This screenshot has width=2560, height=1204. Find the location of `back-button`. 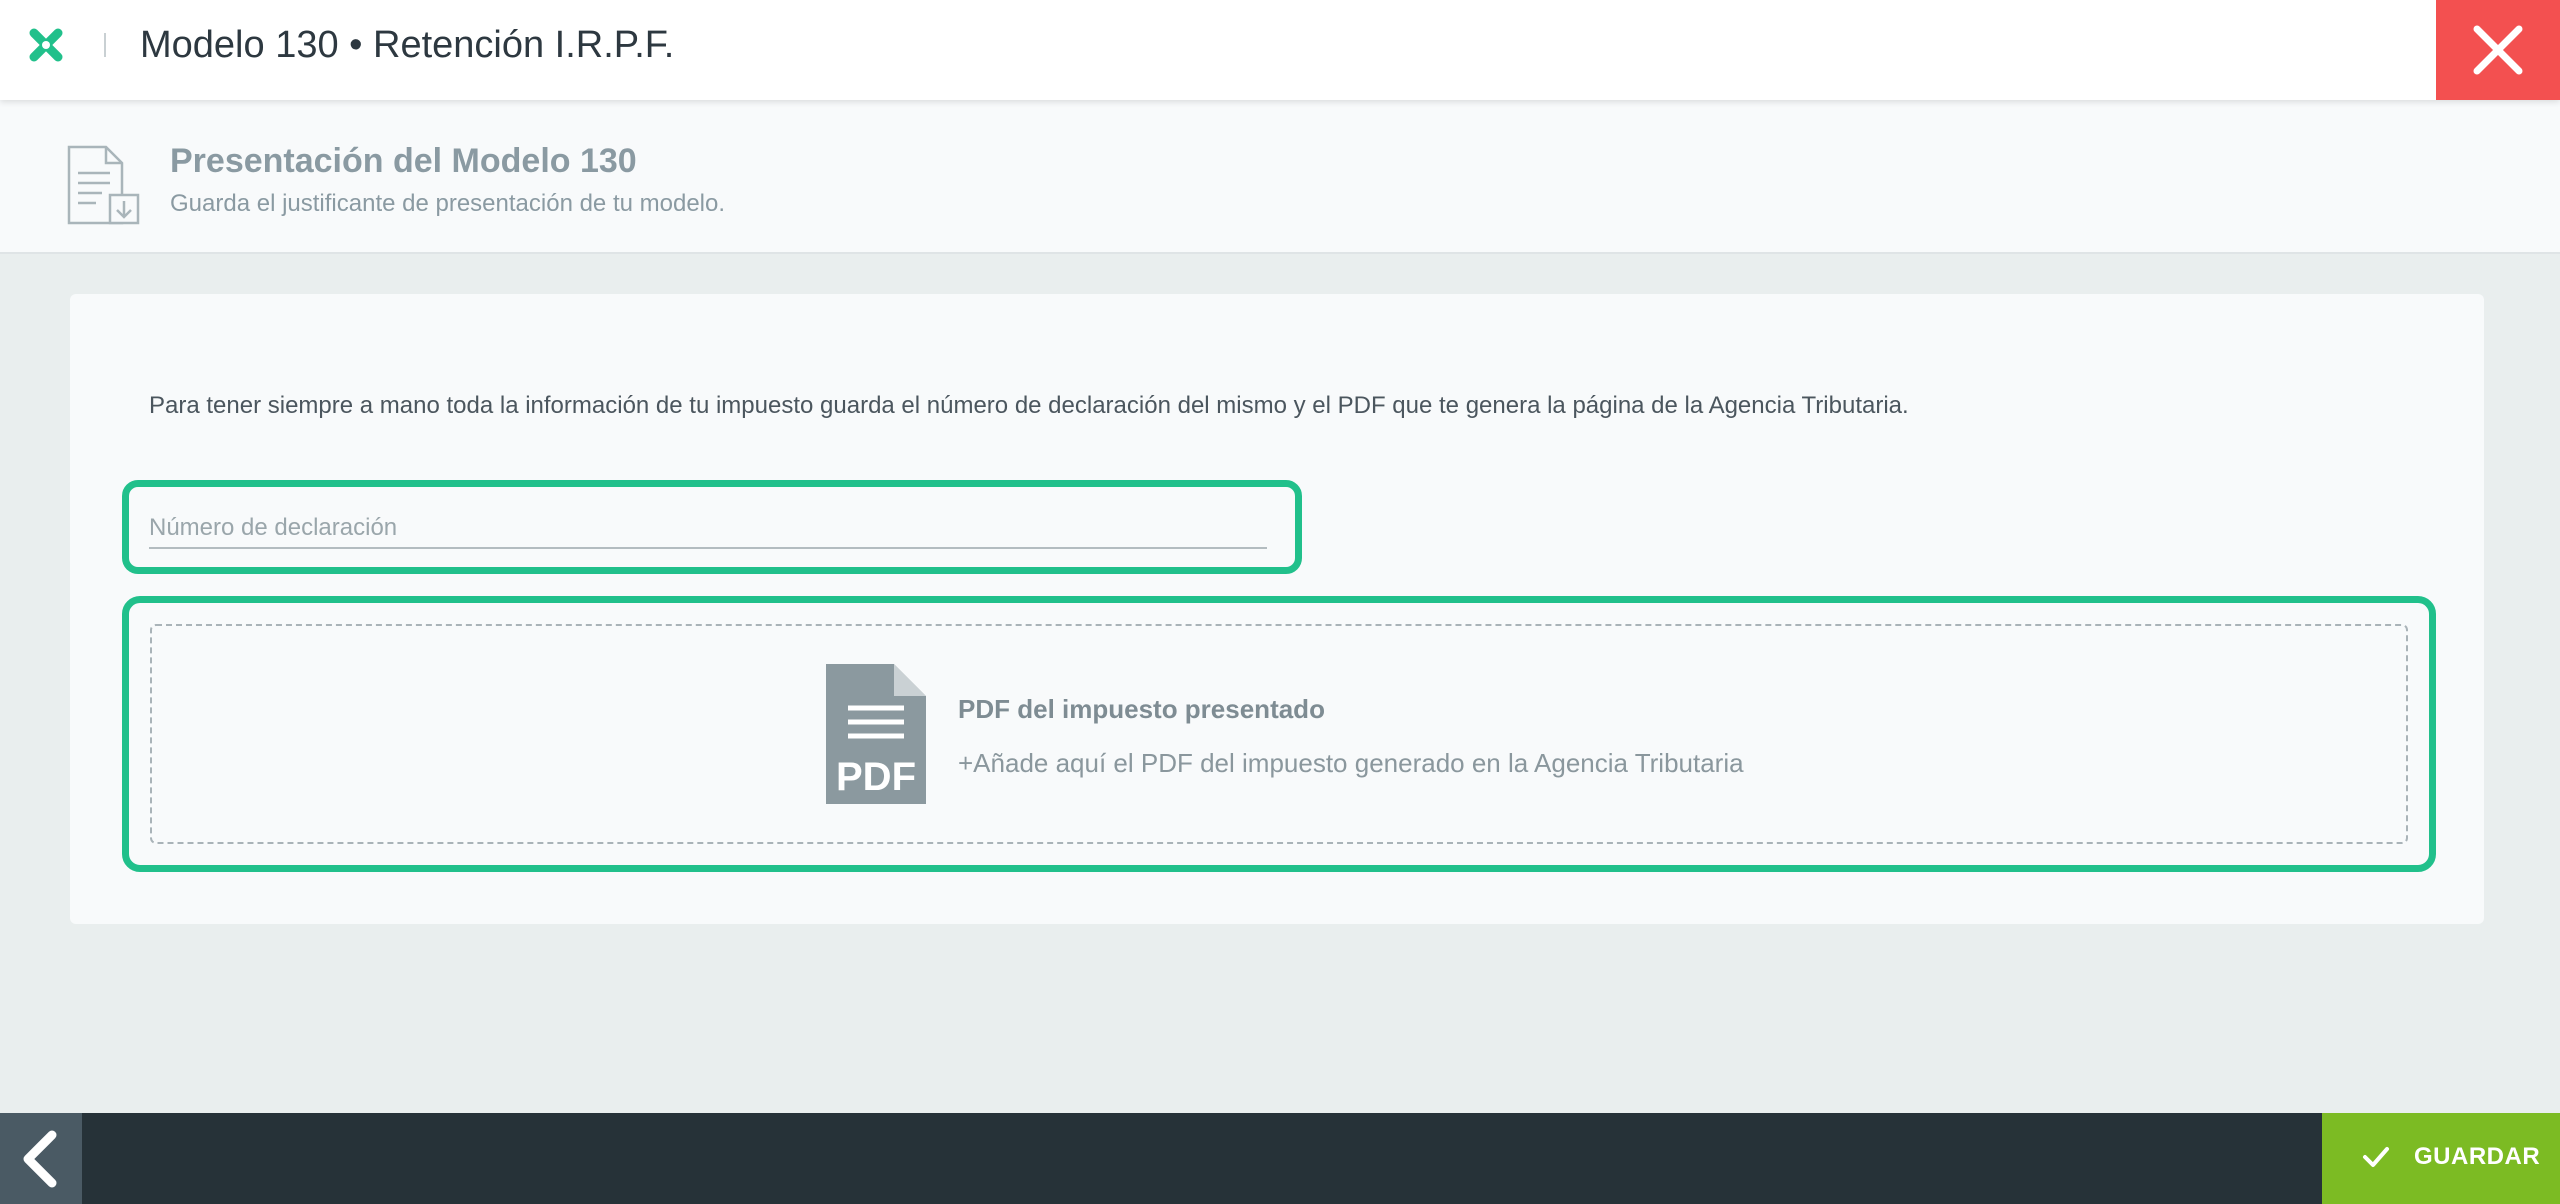

back-button is located at coordinates (41, 1158).